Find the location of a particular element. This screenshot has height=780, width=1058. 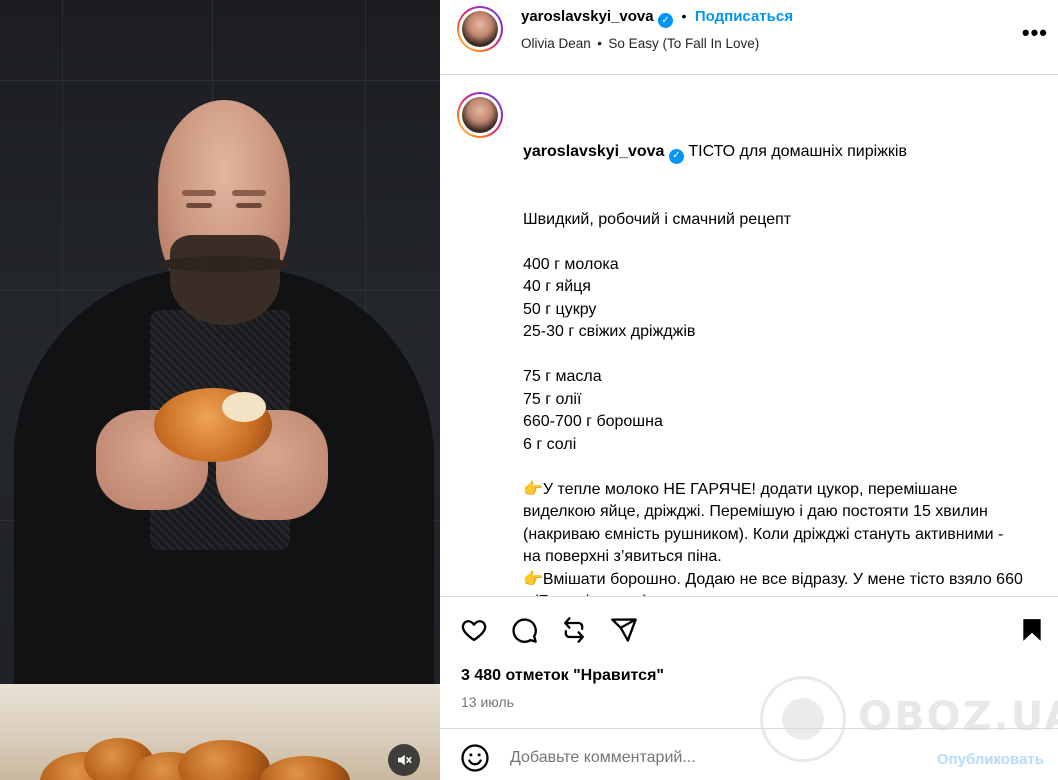

comment-button is located at coordinates (524, 630).